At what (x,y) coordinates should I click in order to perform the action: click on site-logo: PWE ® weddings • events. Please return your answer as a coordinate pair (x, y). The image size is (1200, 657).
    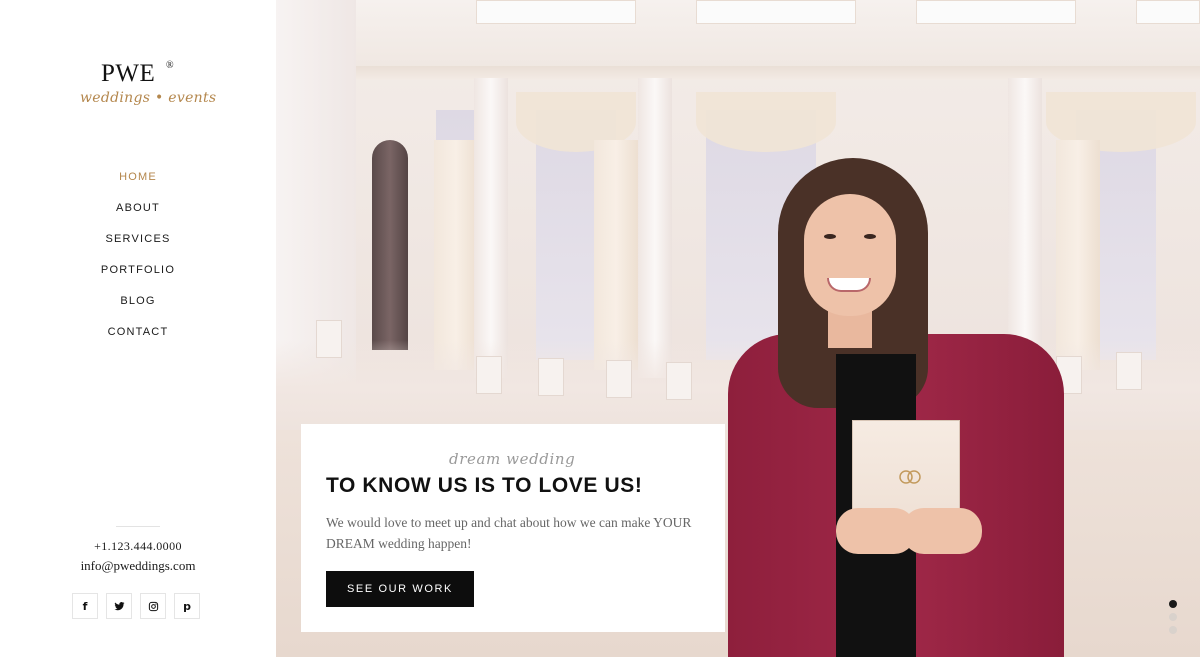
    Looking at the image, I should click on (138, 93).